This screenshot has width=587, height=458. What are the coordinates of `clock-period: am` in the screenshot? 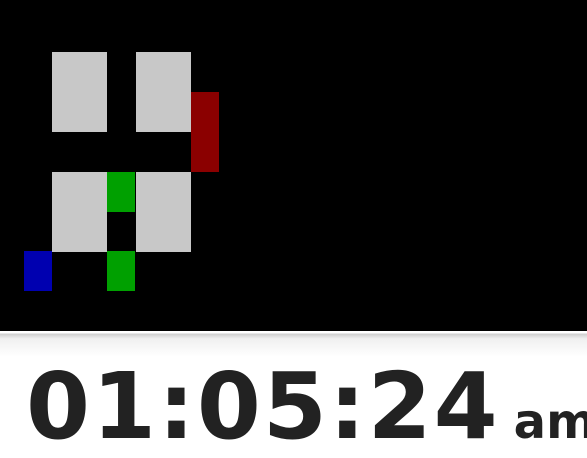 It's located at (550, 422).